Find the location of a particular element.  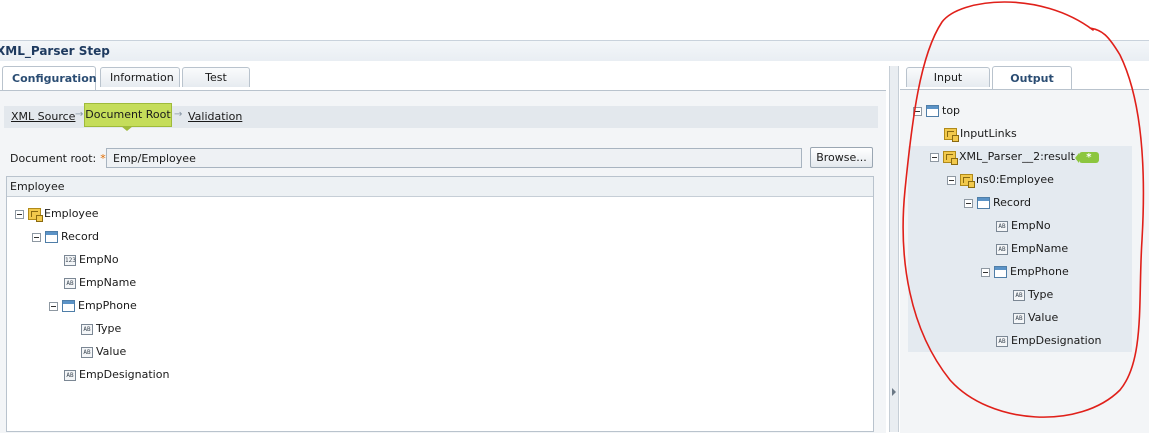

tab-label: Information is located at coordinates (142, 77).